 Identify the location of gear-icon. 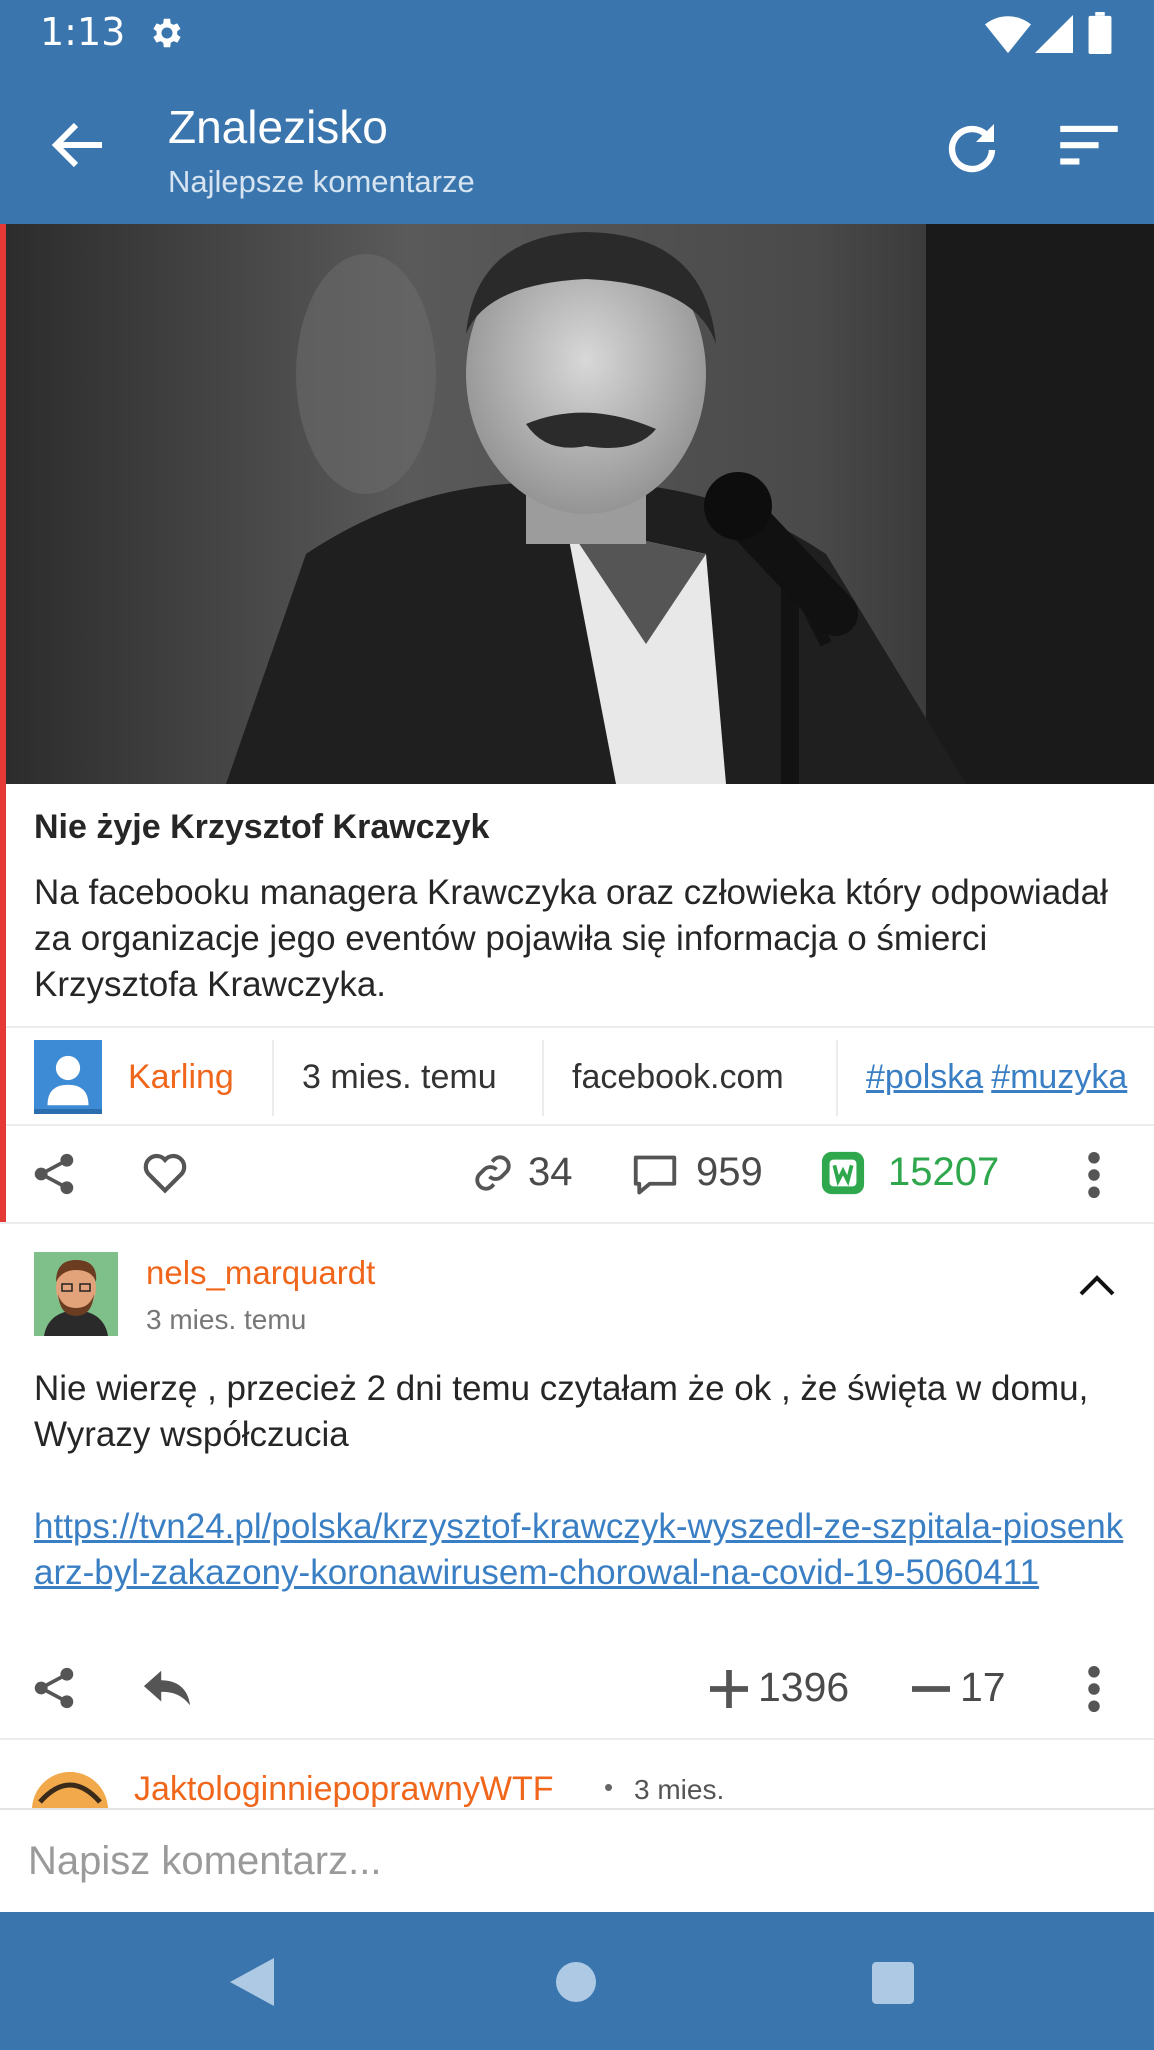
(167, 33).